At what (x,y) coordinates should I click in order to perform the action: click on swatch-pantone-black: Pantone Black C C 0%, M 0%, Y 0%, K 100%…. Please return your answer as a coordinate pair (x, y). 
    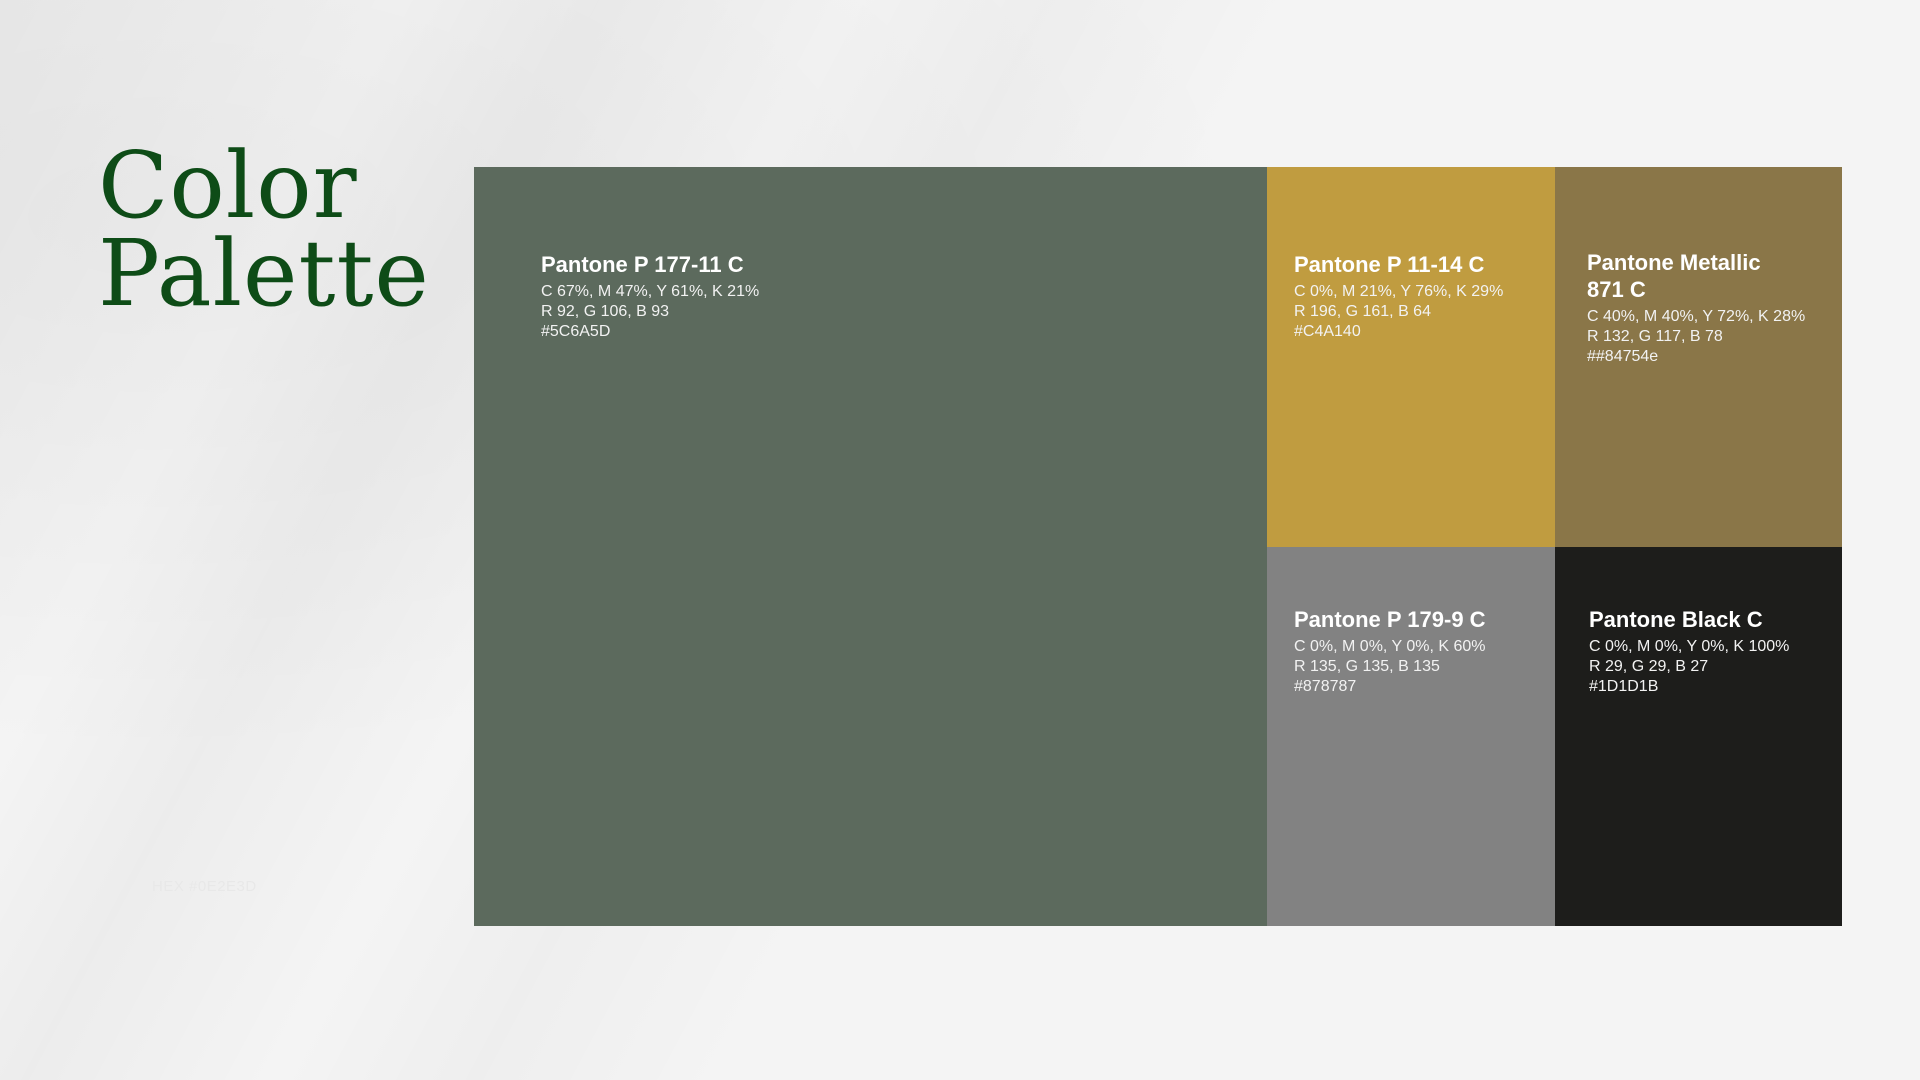
    Looking at the image, I should click on (1698, 736).